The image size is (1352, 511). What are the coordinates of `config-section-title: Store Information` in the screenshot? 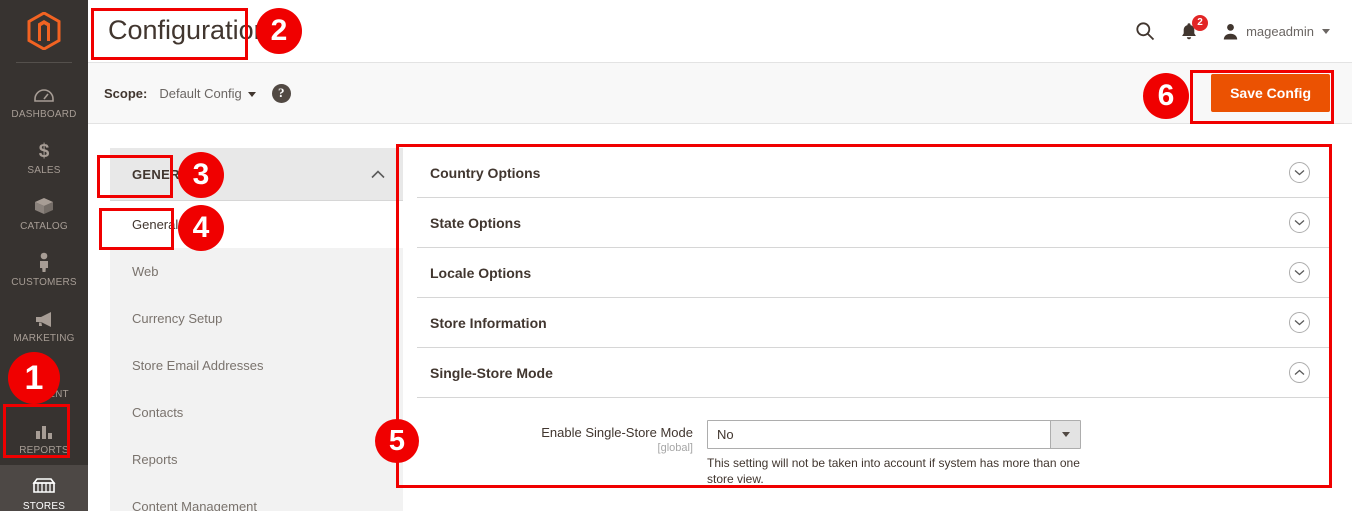 It's located at (488, 322).